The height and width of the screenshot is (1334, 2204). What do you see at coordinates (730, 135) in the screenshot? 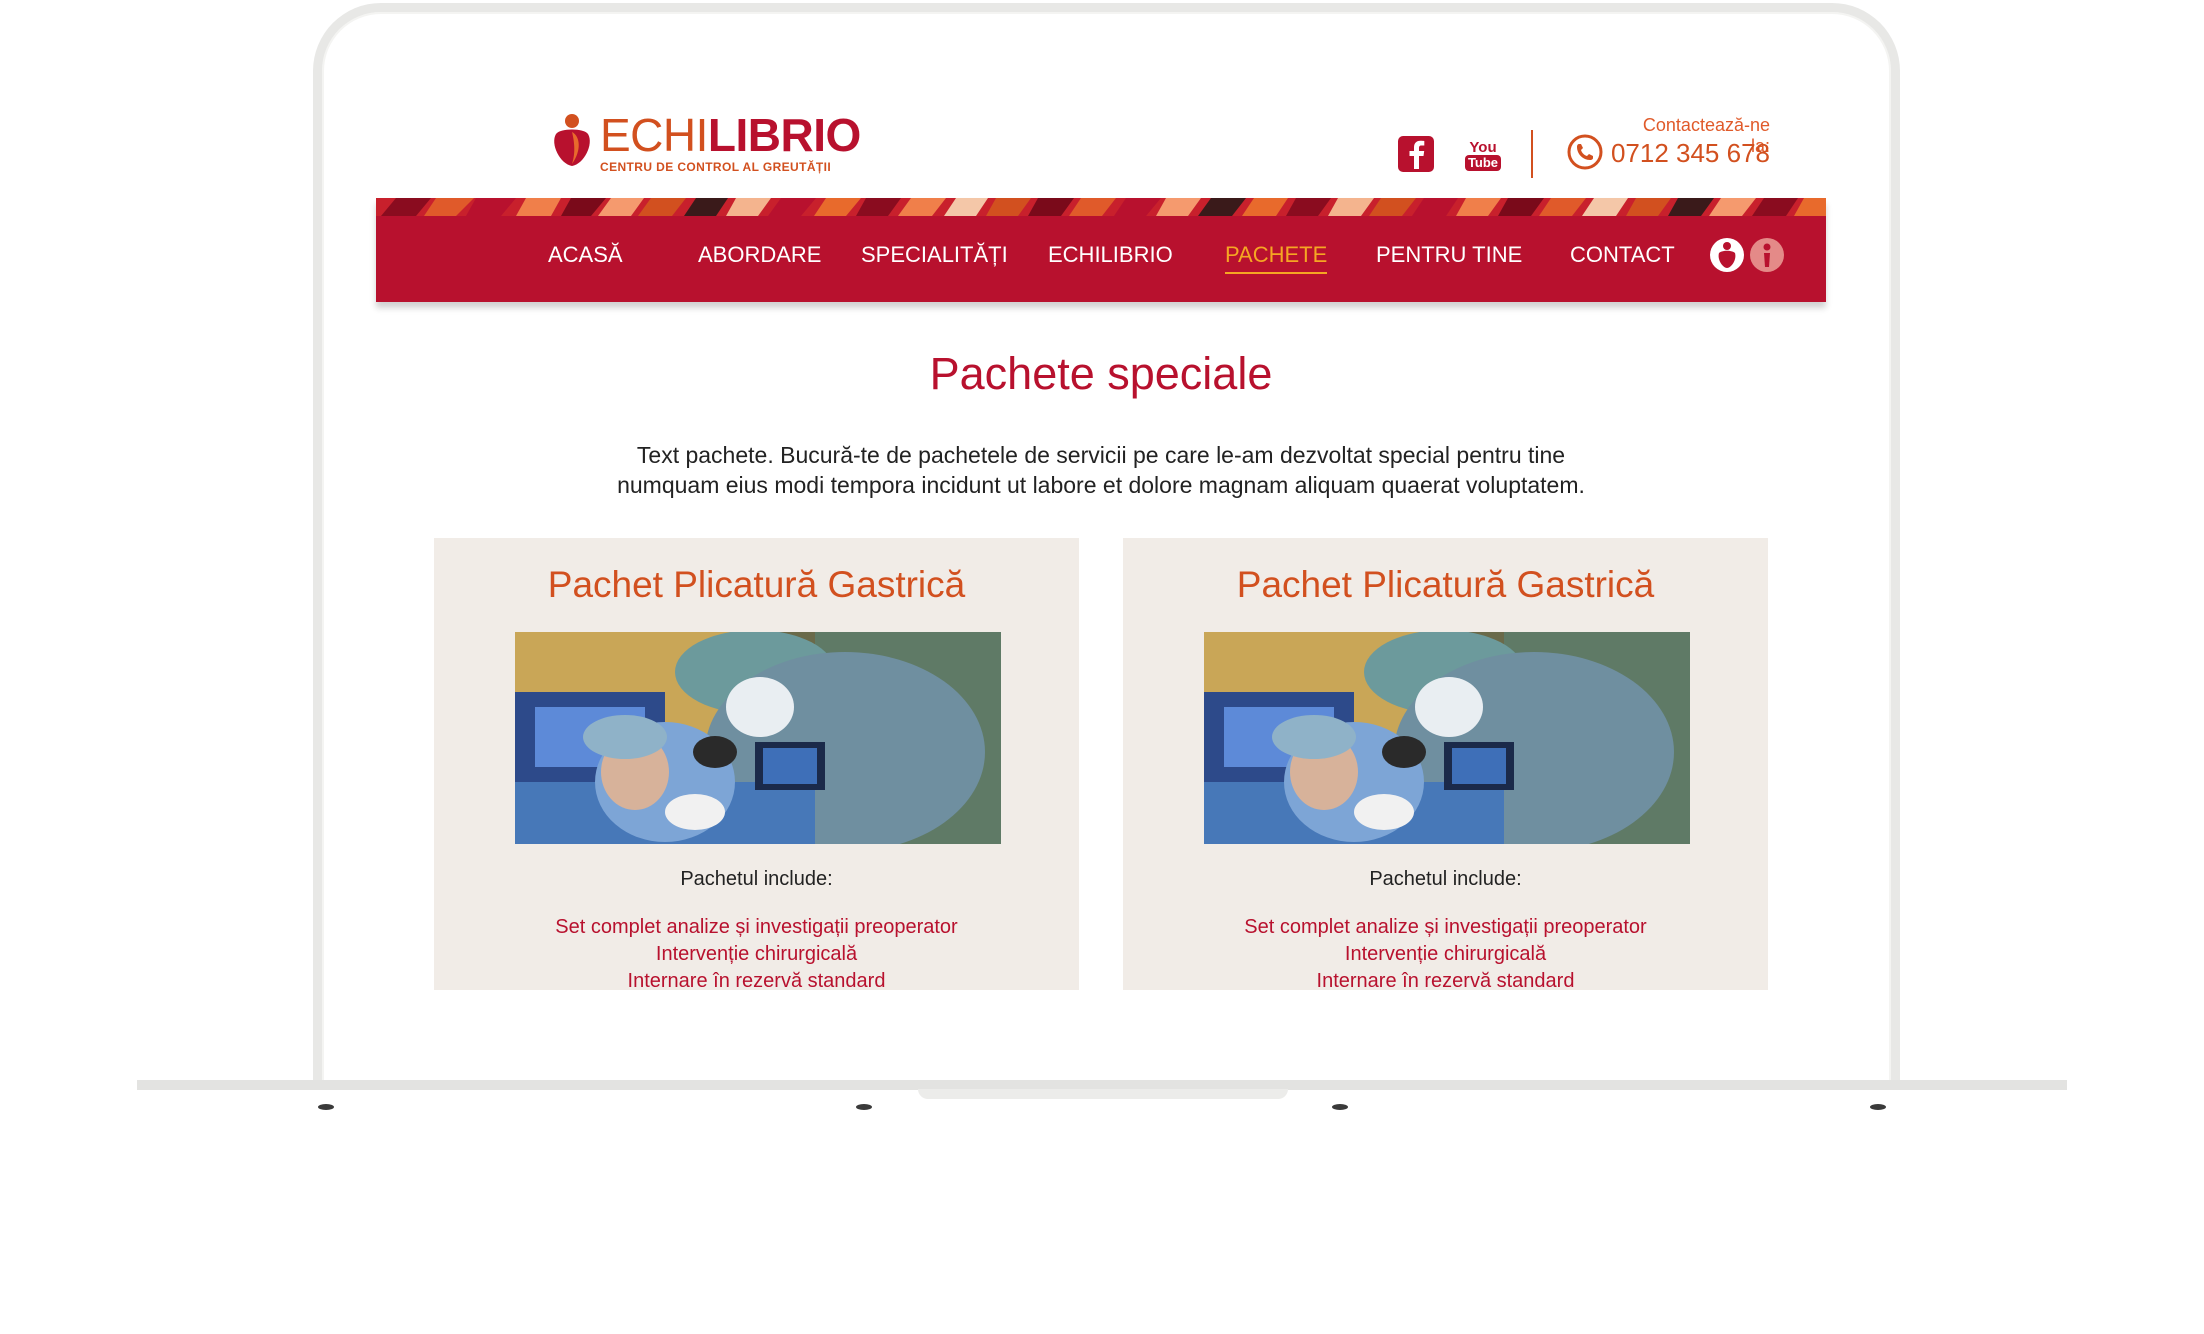
I see `brand-name: ECHILIBRIO` at bounding box center [730, 135].